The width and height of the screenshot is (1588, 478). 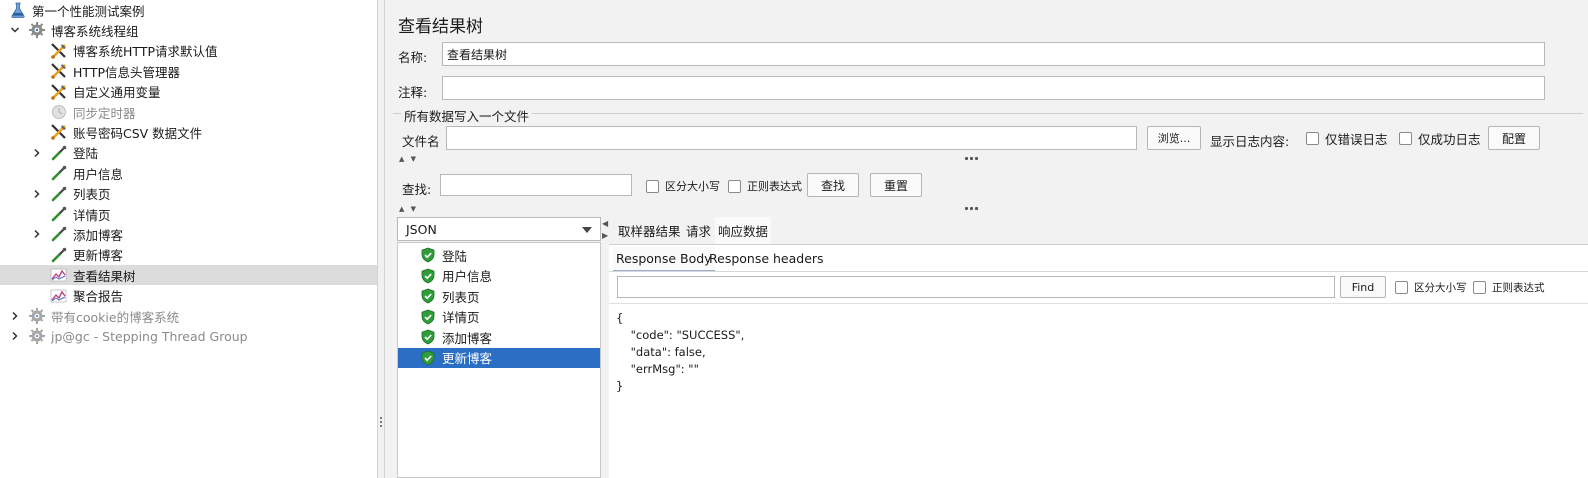 I want to click on reset-button: 重置, so click(x=896, y=185).